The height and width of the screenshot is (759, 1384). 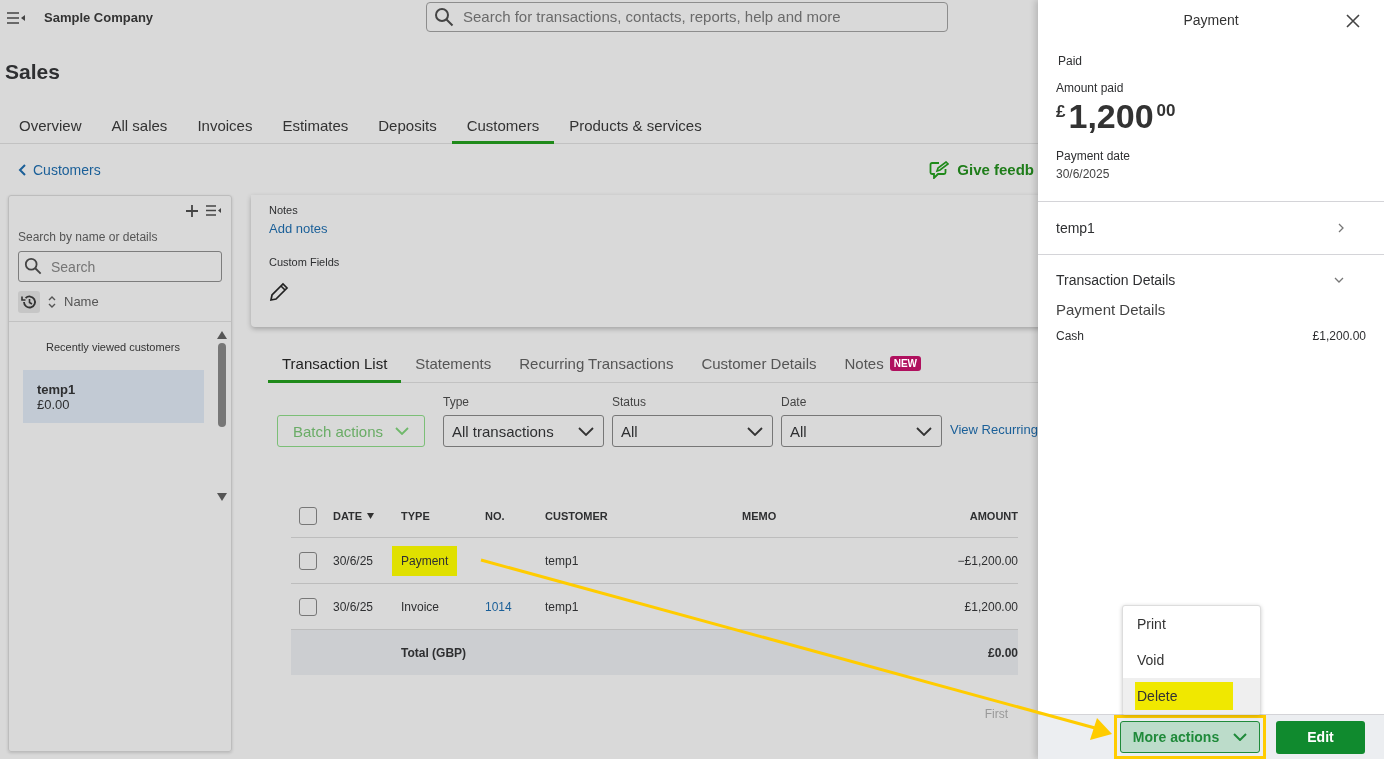 What do you see at coordinates (523, 431) in the screenshot?
I see `filter-dropdown: All transactions` at bounding box center [523, 431].